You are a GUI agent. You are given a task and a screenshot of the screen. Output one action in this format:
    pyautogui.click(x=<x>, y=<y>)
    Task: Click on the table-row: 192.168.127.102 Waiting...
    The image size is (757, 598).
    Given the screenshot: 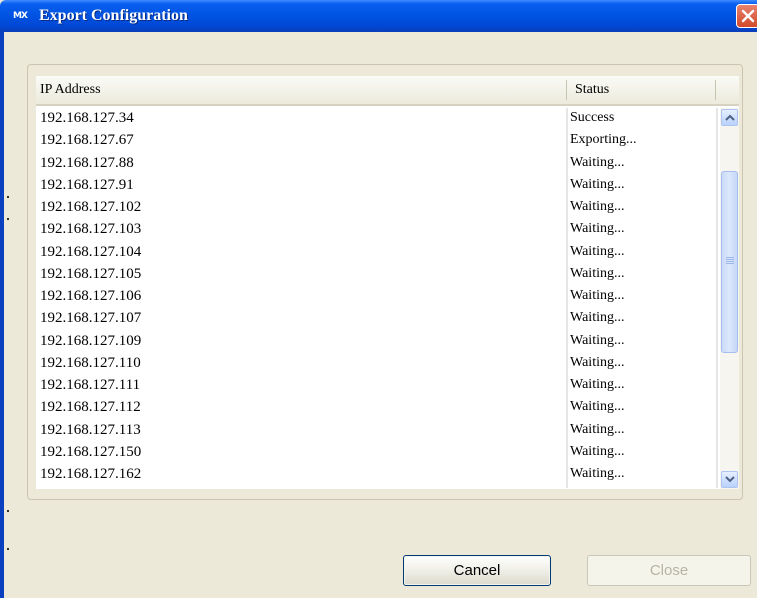 What is the action you would take?
    pyautogui.click(x=376, y=208)
    